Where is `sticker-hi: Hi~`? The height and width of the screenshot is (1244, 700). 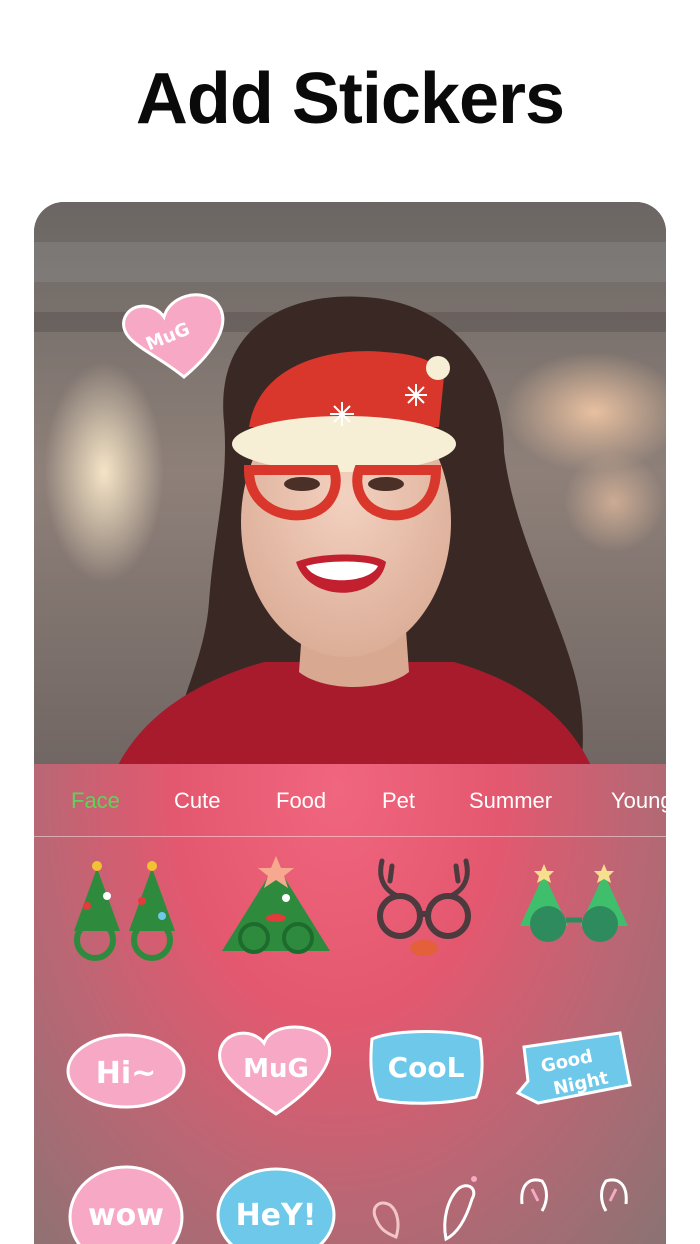 sticker-hi: Hi~ is located at coordinates (126, 1074).